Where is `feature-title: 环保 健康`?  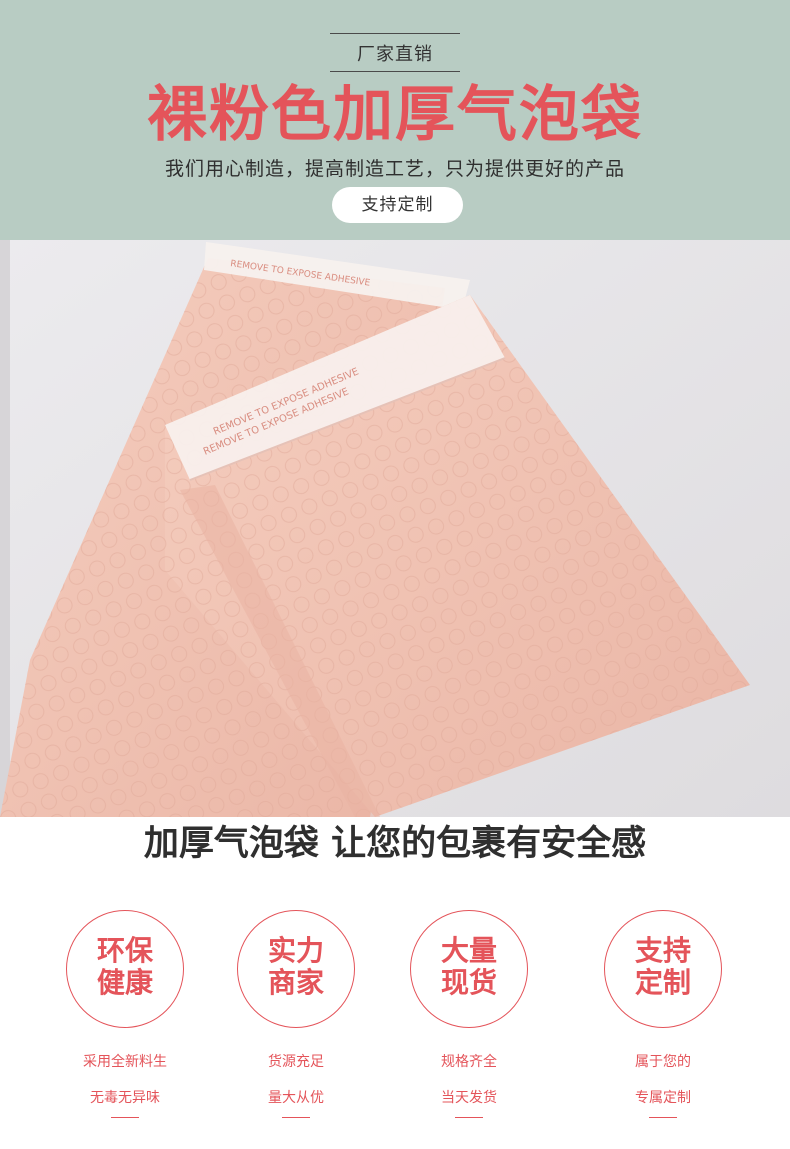 feature-title: 环保 健康 is located at coordinates (125, 967).